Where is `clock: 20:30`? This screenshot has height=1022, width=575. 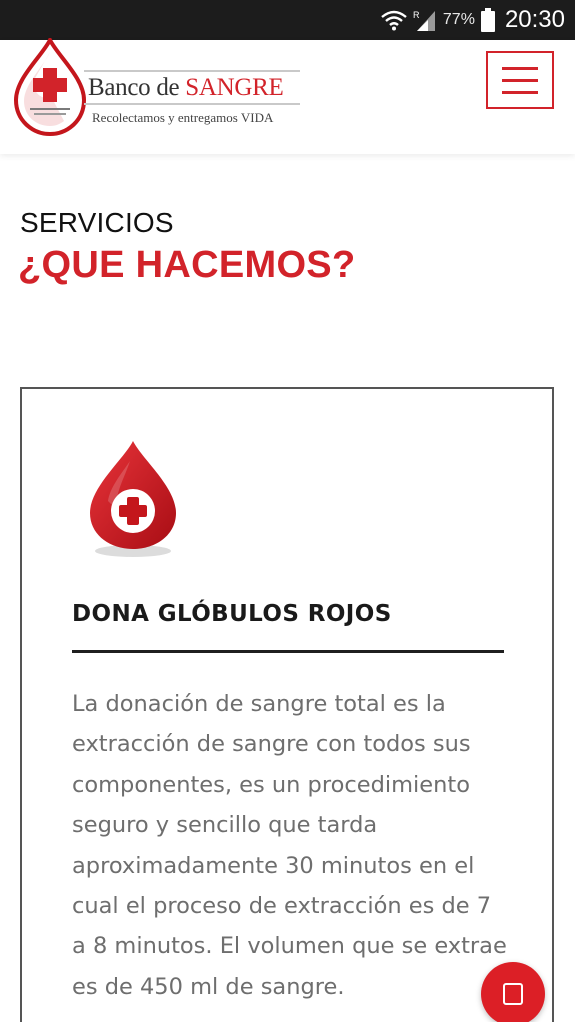 clock: 20:30 is located at coordinates (534, 19).